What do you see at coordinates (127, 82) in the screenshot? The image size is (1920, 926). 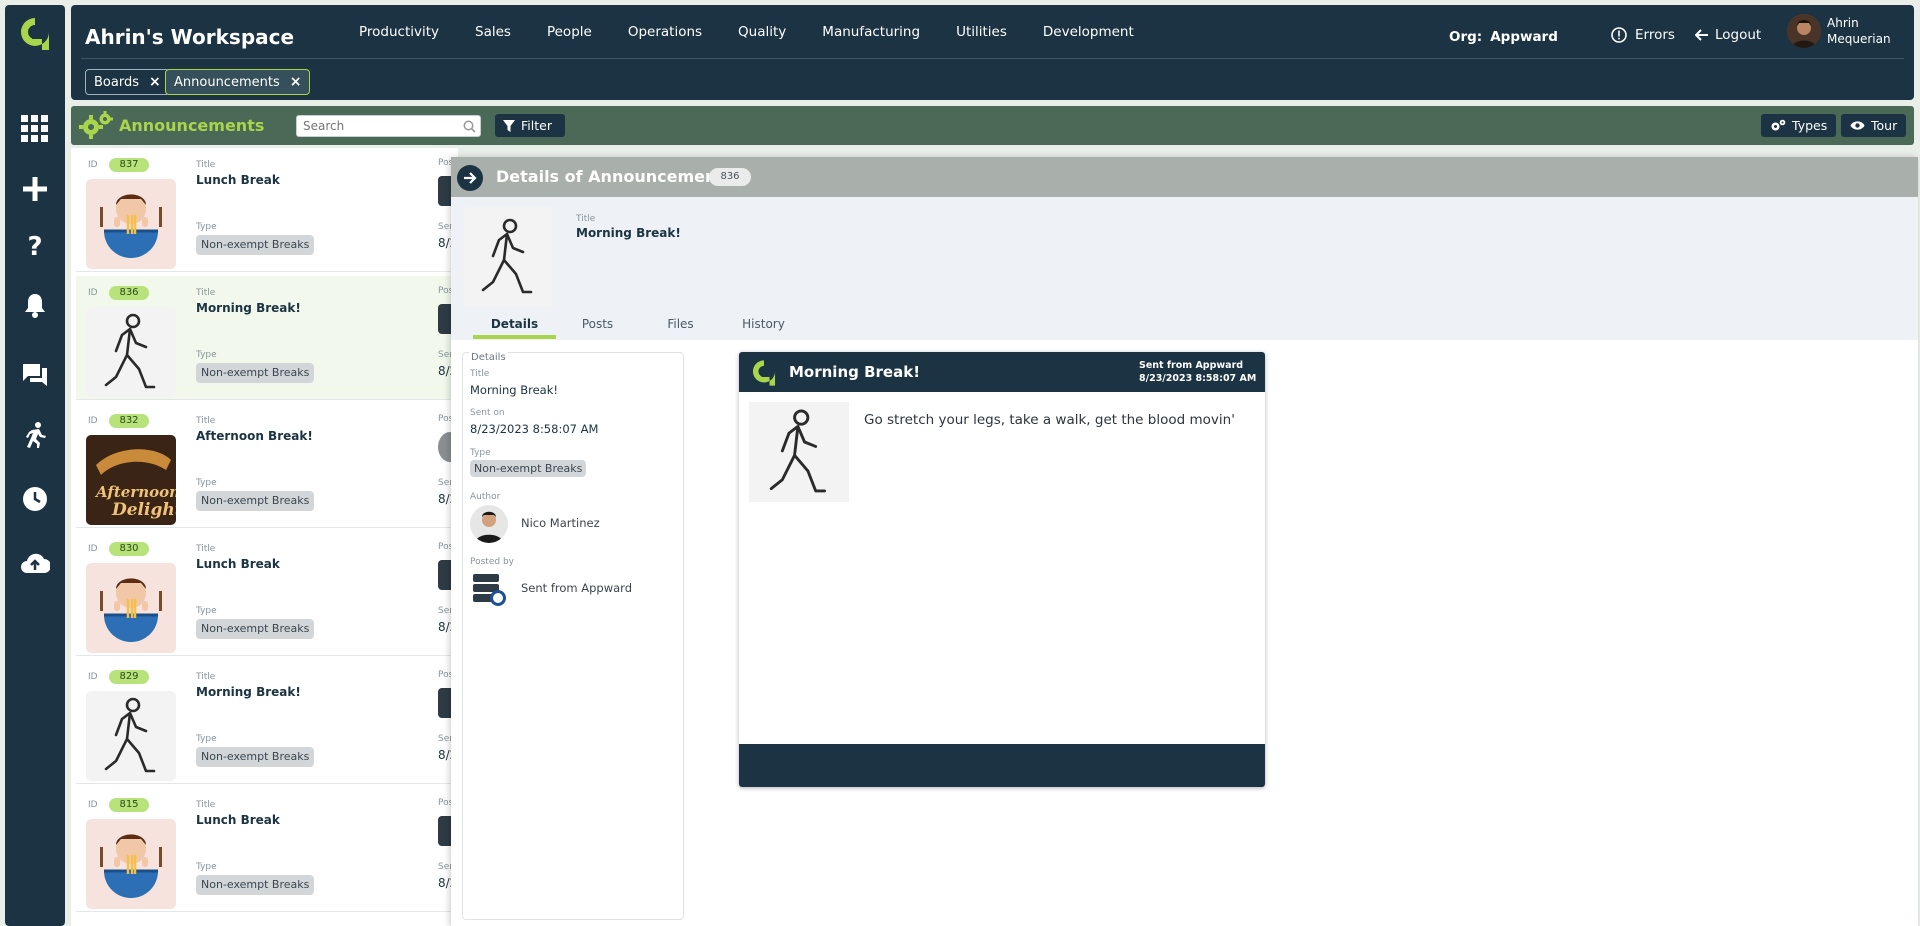 I see `open-tab-boards: Boards ×` at bounding box center [127, 82].